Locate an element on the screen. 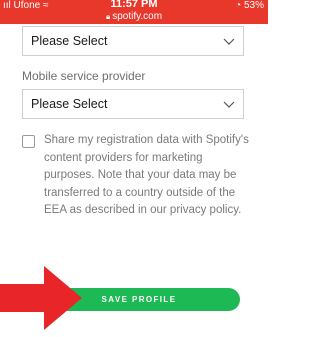 The width and height of the screenshot is (320, 337). address-bar: 🔒︎ spotify.com is located at coordinates (134, 17).